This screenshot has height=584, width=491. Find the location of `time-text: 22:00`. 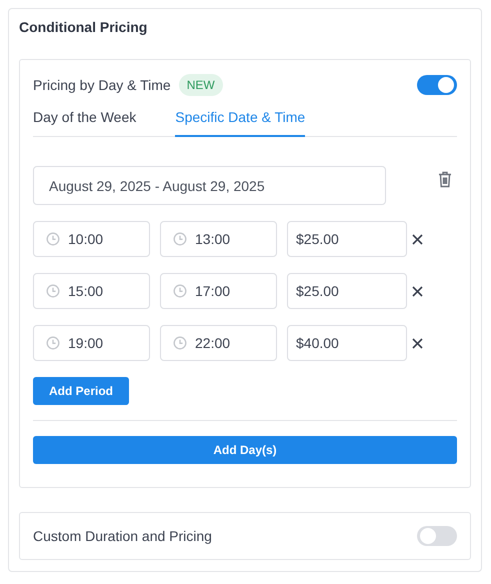

time-text: 22:00 is located at coordinates (212, 343).